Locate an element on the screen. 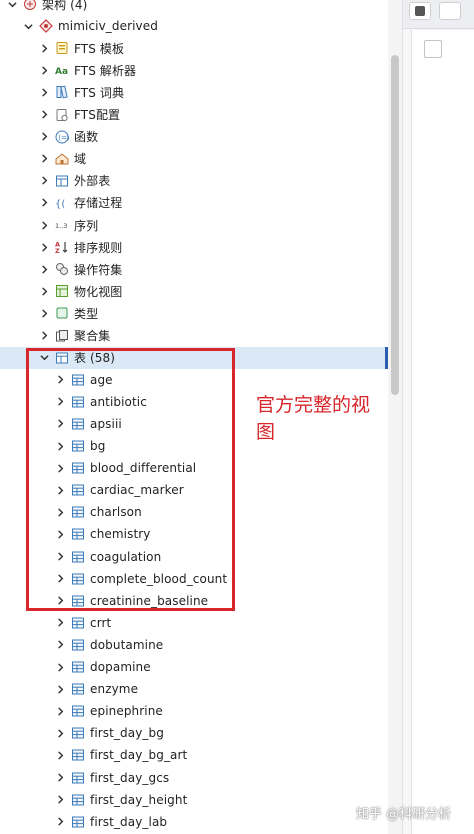  tree-item-label: 序列 is located at coordinates (86, 225).